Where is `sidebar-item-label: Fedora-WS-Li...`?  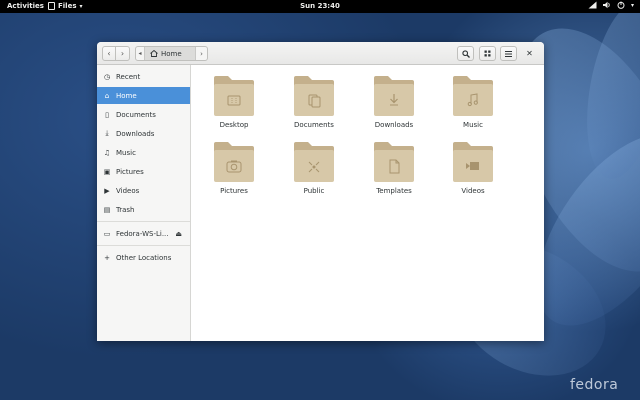 sidebar-item-label: Fedora-WS-Li... is located at coordinates (142, 233).